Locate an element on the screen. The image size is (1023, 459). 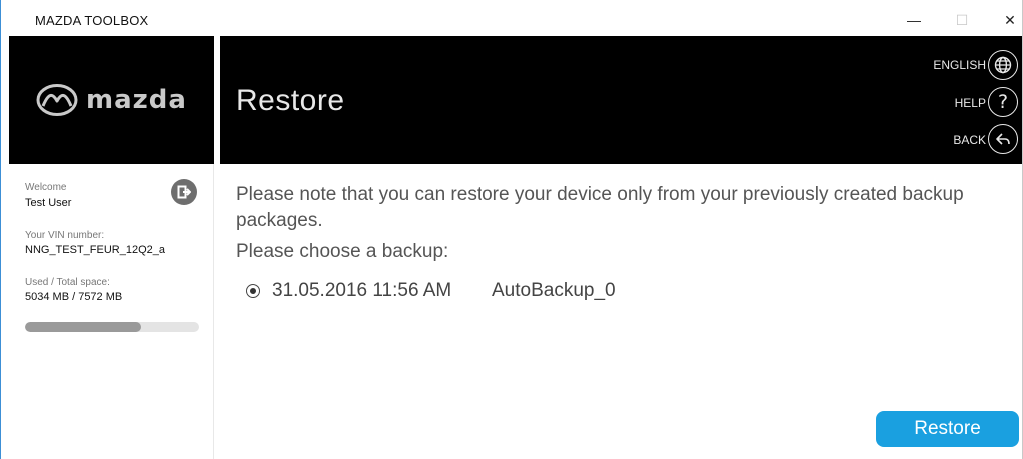
space-progress-fill is located at coordinates (83, 327).